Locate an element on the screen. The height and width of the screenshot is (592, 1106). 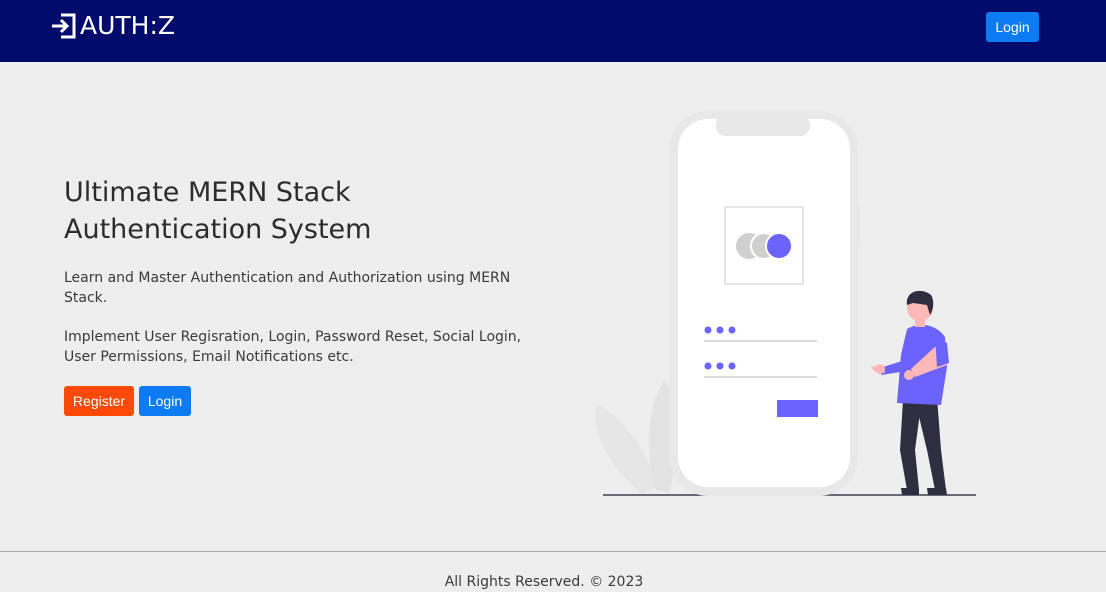
login-button: Login is located at coordinates (165, 401).